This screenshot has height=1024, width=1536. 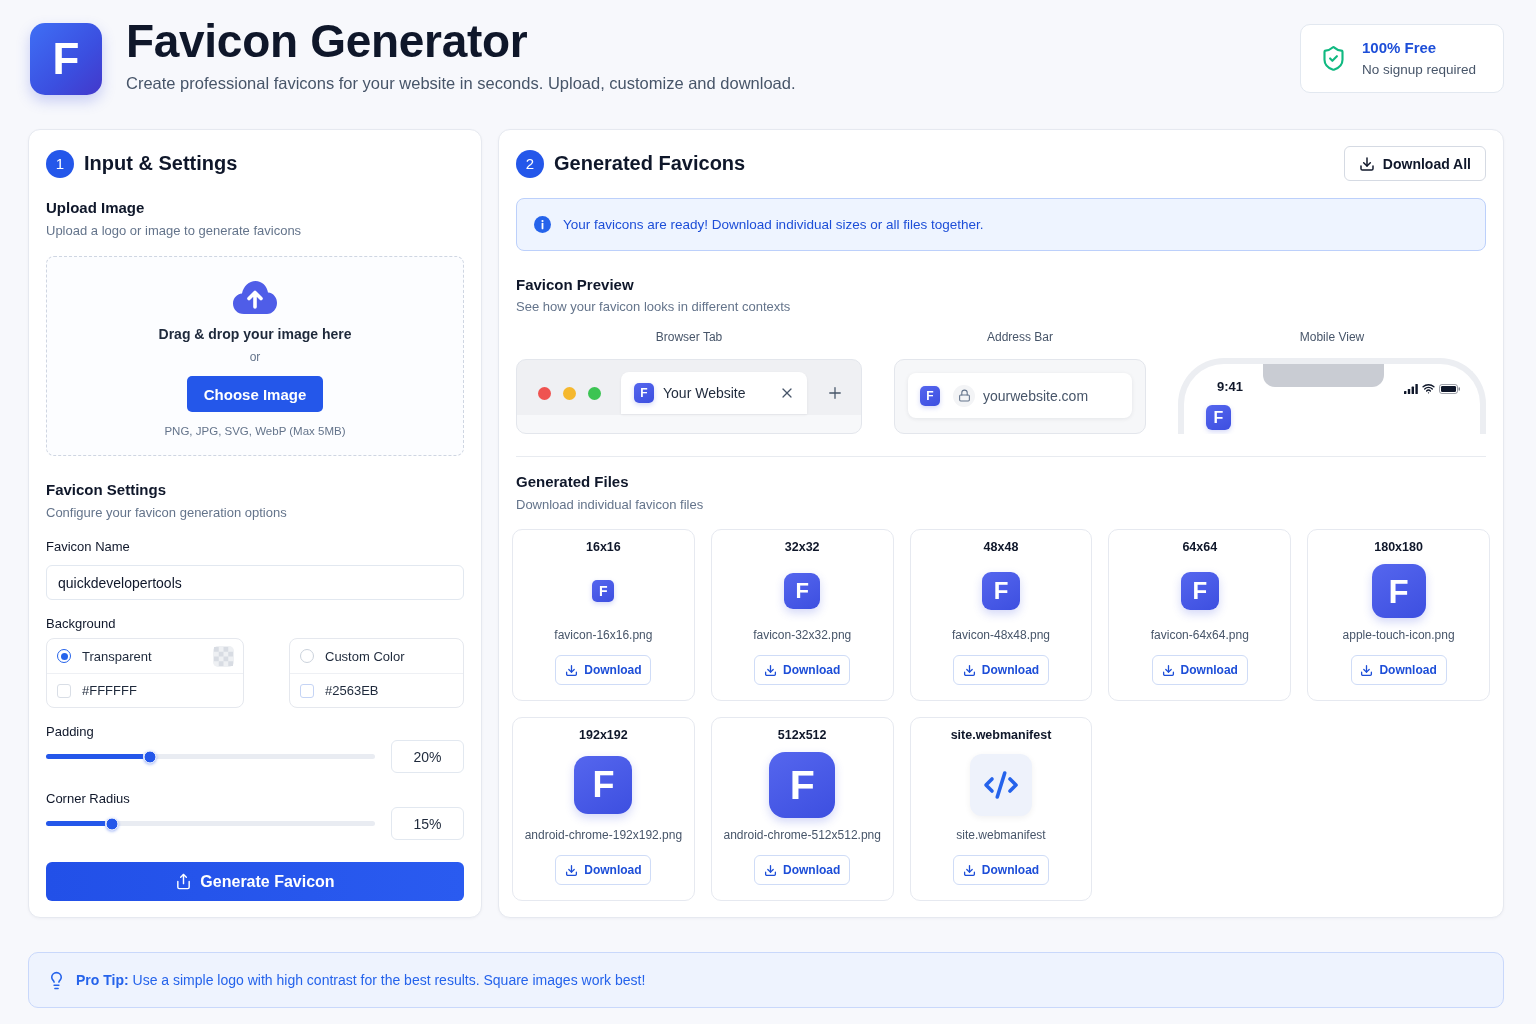 I want to click on section-description: Download individual favicon files, so click(x=610, y=505).